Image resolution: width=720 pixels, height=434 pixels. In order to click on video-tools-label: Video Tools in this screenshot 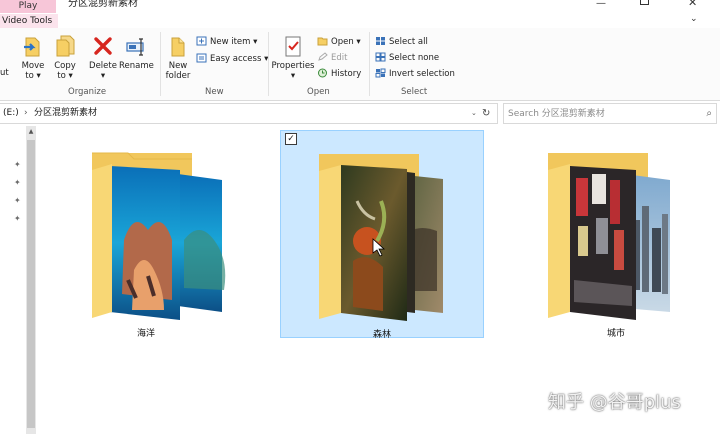, I will do `click(29, 21)`.